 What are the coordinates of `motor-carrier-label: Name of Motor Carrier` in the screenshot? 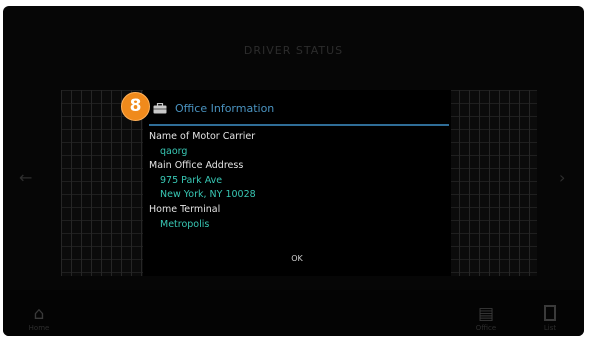 It's located at (202, 136).